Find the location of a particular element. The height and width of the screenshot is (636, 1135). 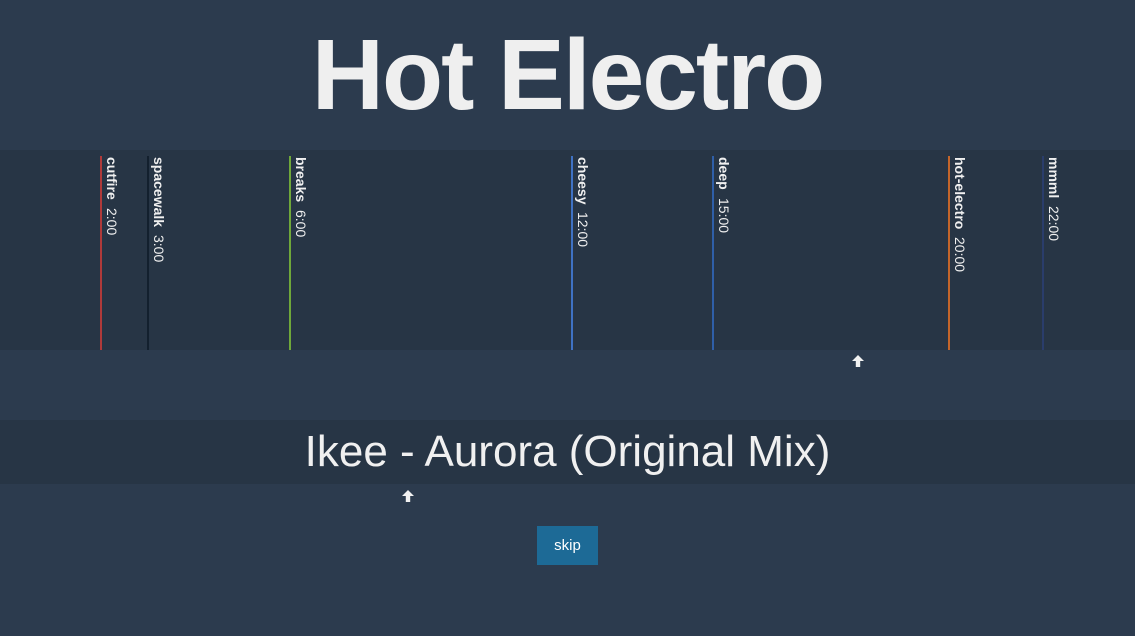

timeline-label-spacewalk: spacewalk 3:00 is located at coordinates (159, 209).